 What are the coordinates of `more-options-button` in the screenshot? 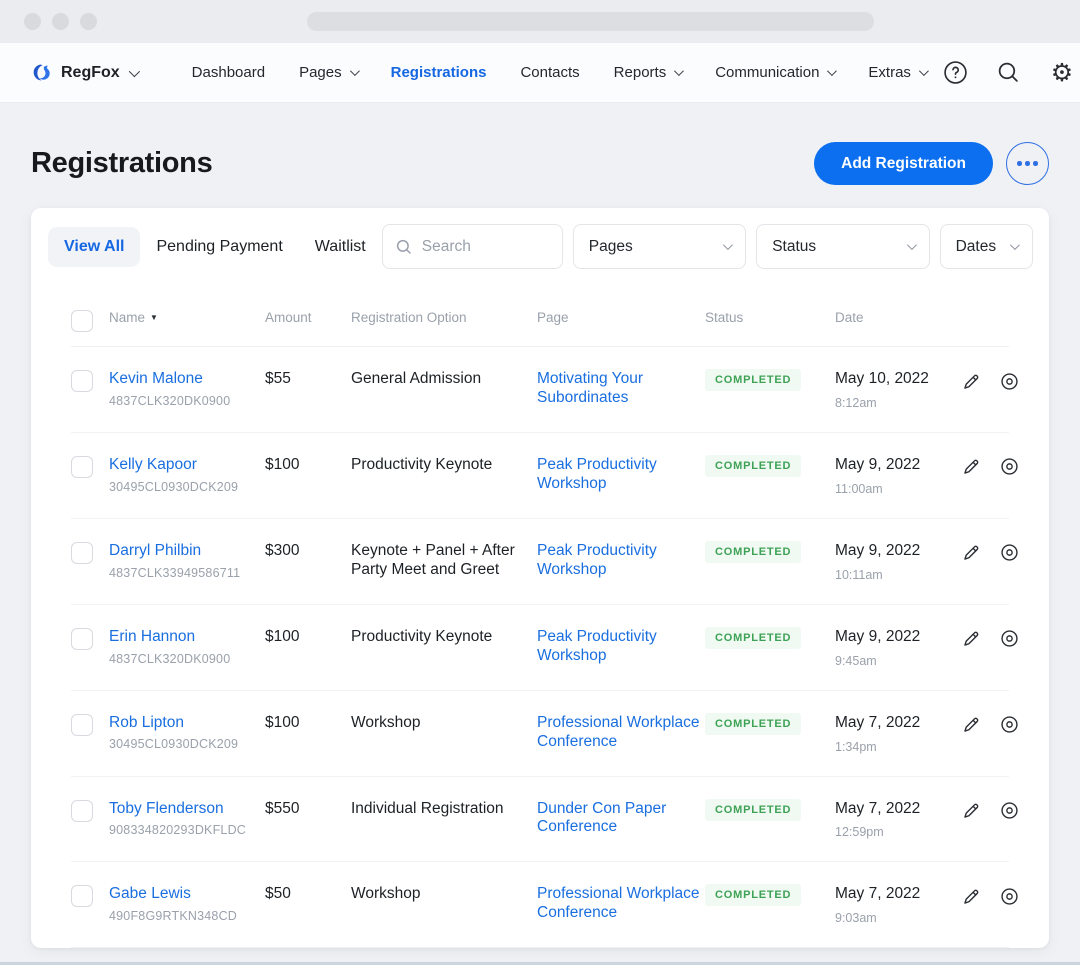 It's located at (1027, 163).